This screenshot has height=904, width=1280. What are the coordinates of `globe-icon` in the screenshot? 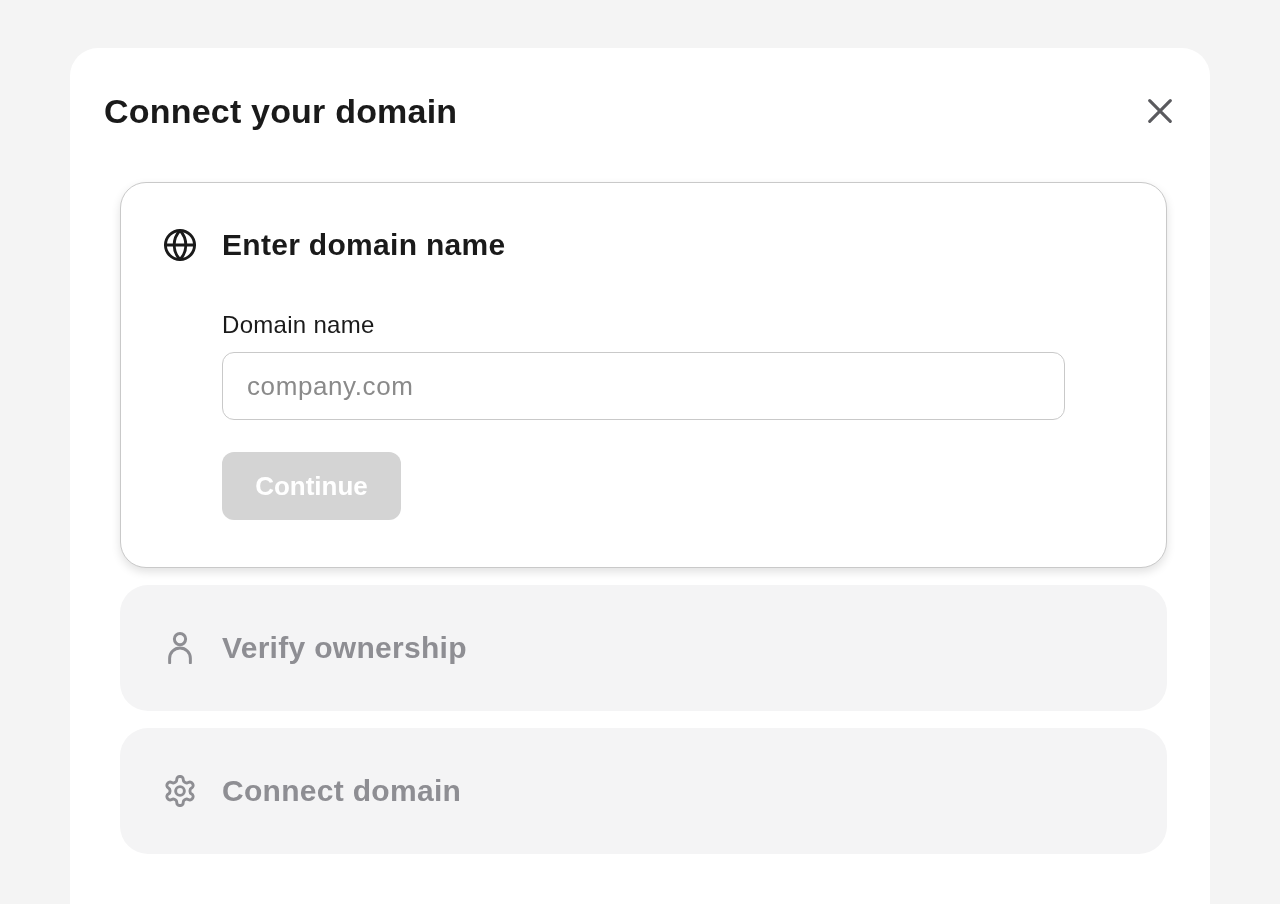 It's located at (180, 245).